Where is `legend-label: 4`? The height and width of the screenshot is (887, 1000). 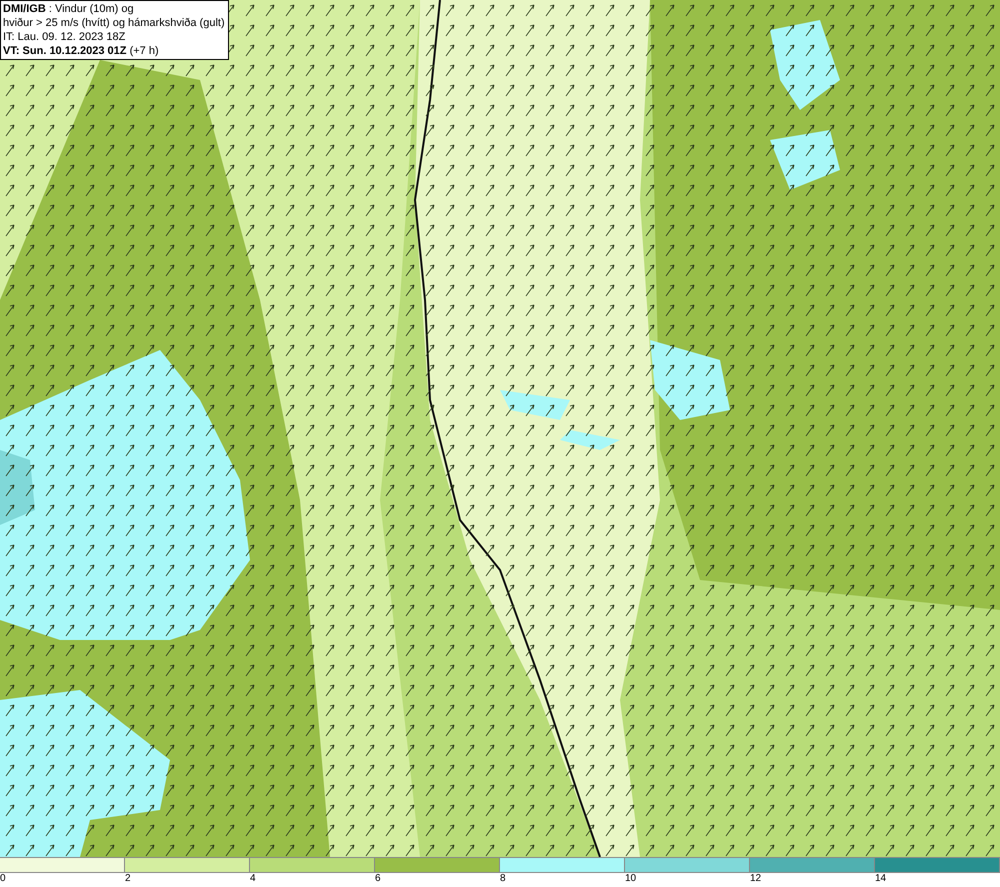 legend-label: 4 is located at coordinates (253, 879).